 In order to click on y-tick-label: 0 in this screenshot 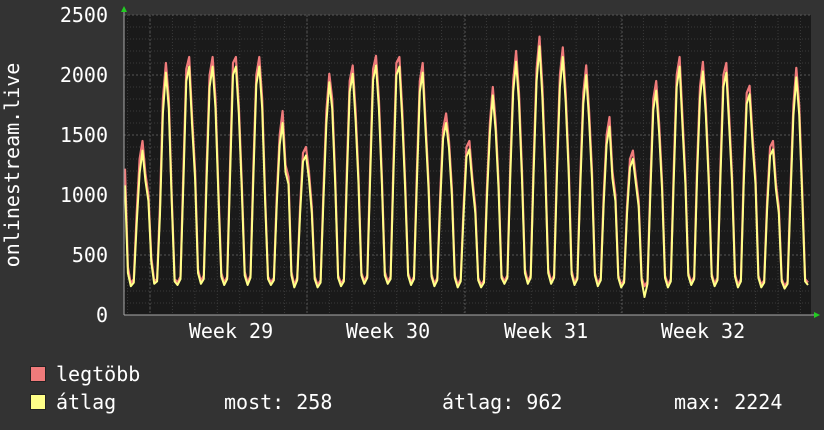, I will do `click(102, 315)`.